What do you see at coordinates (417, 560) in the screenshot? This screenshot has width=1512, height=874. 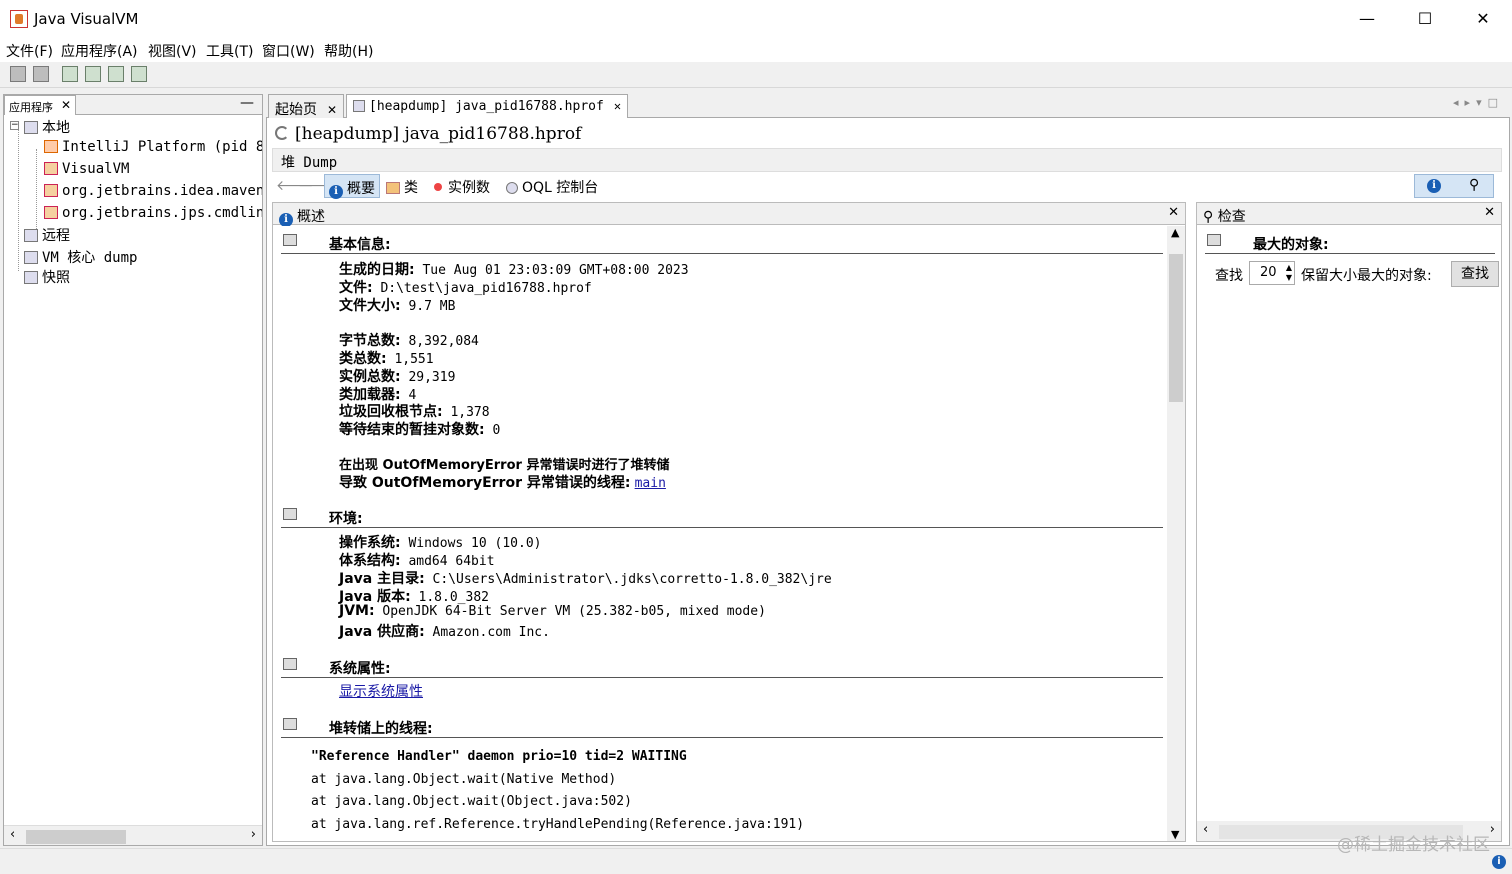 I see `env-arch: 体系结构: amd64 64bit` at bounding box center [417, 560].